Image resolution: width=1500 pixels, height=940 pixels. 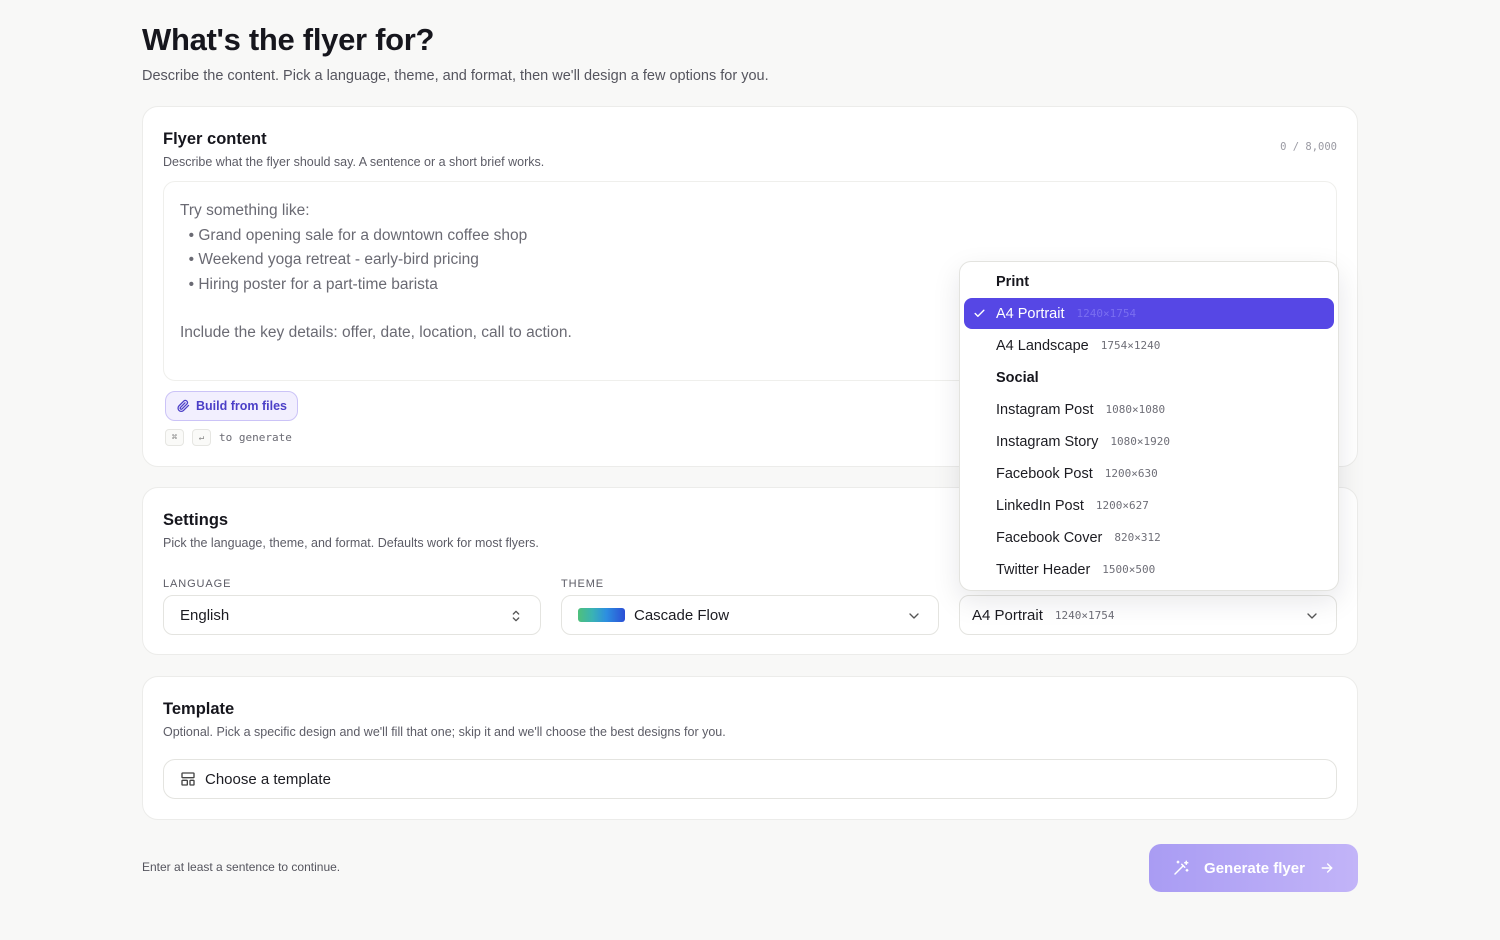 What do you see at coordinates (979, 313) in the screenshot?
I see `check-icon` at bounding box center [979, 313].